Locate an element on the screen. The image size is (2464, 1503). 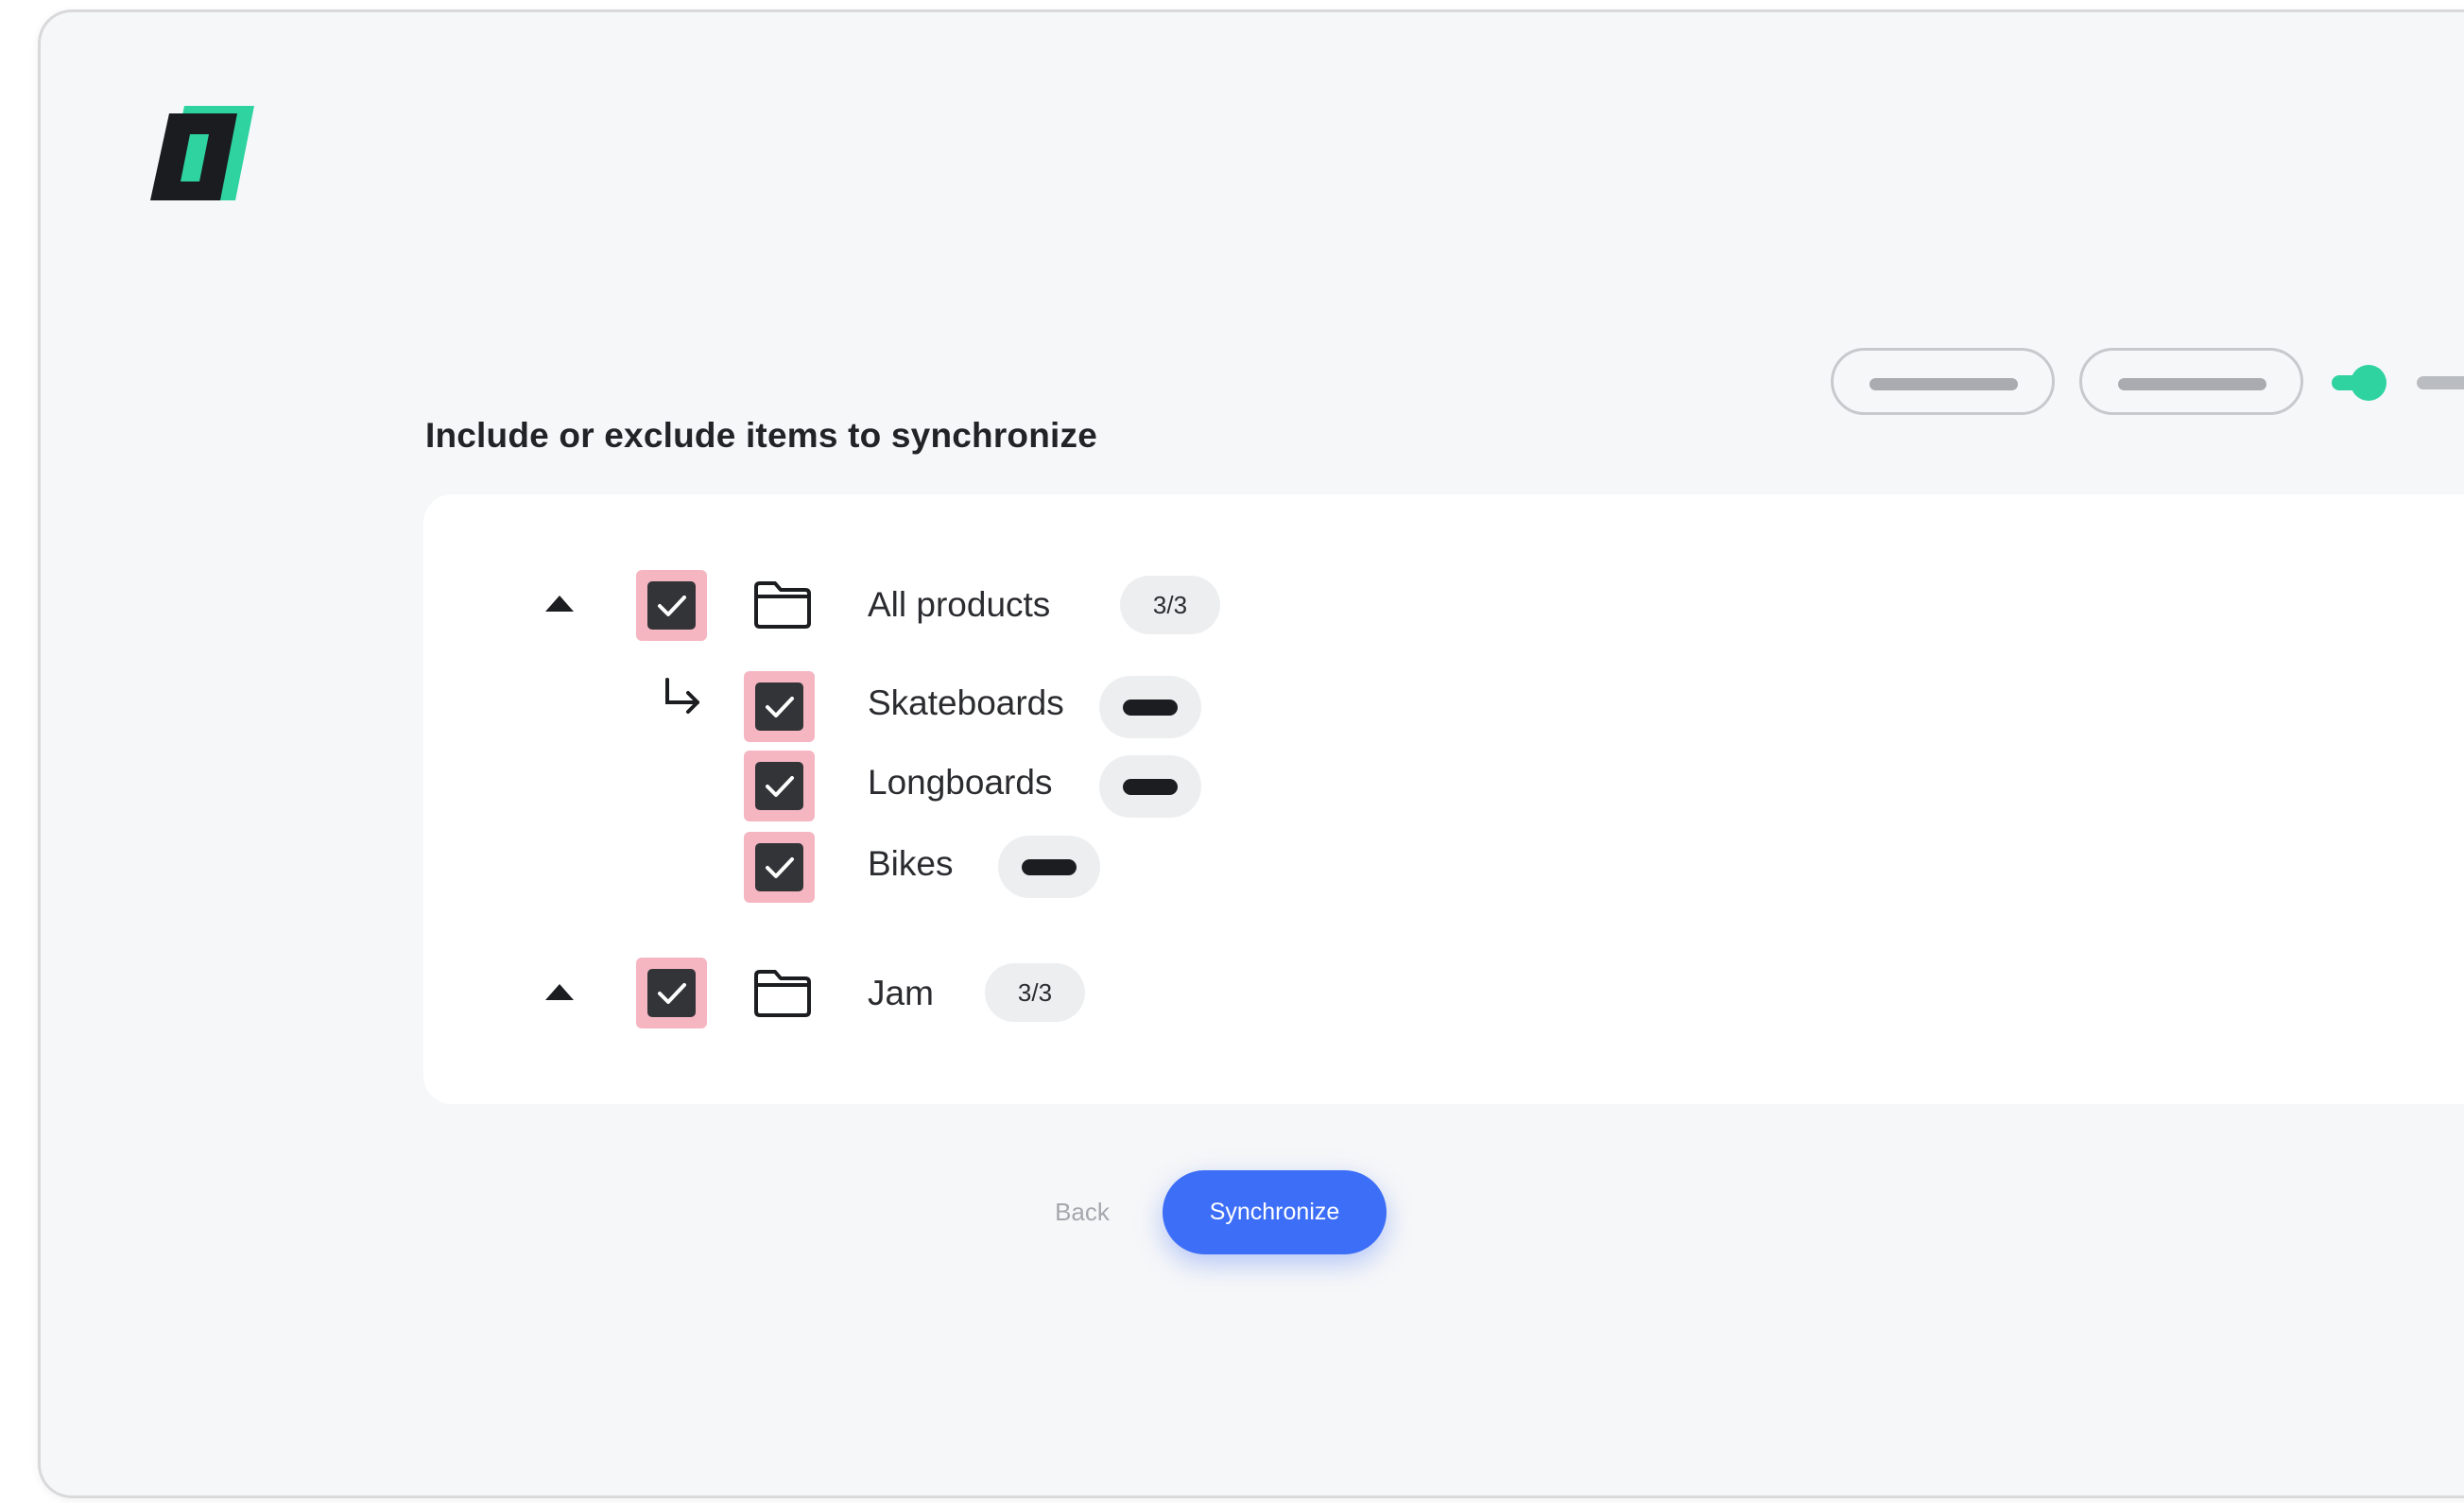
step-1-placeholder is located at coordinates (1944, 384).